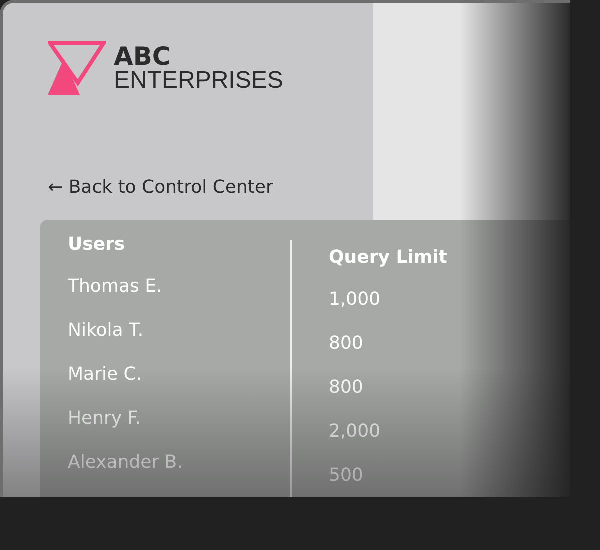 This screenshot has width=600, height=550. Describe the element at coordinates (105, 419) in the screenshot. I see `table-cell-text: Henry F.` at that location.